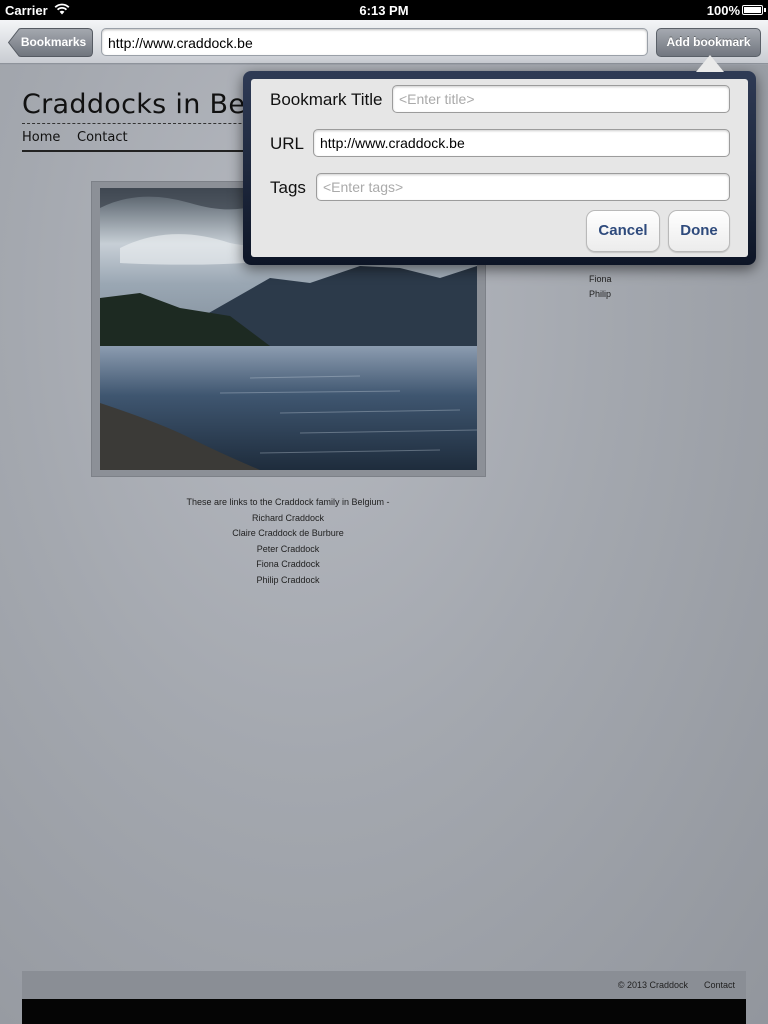 The image size is (768, 1024). Describe the element at coordinates (708, 42) in the screenshot. I see `add-bookmark-button: Add bookmark` at that location.